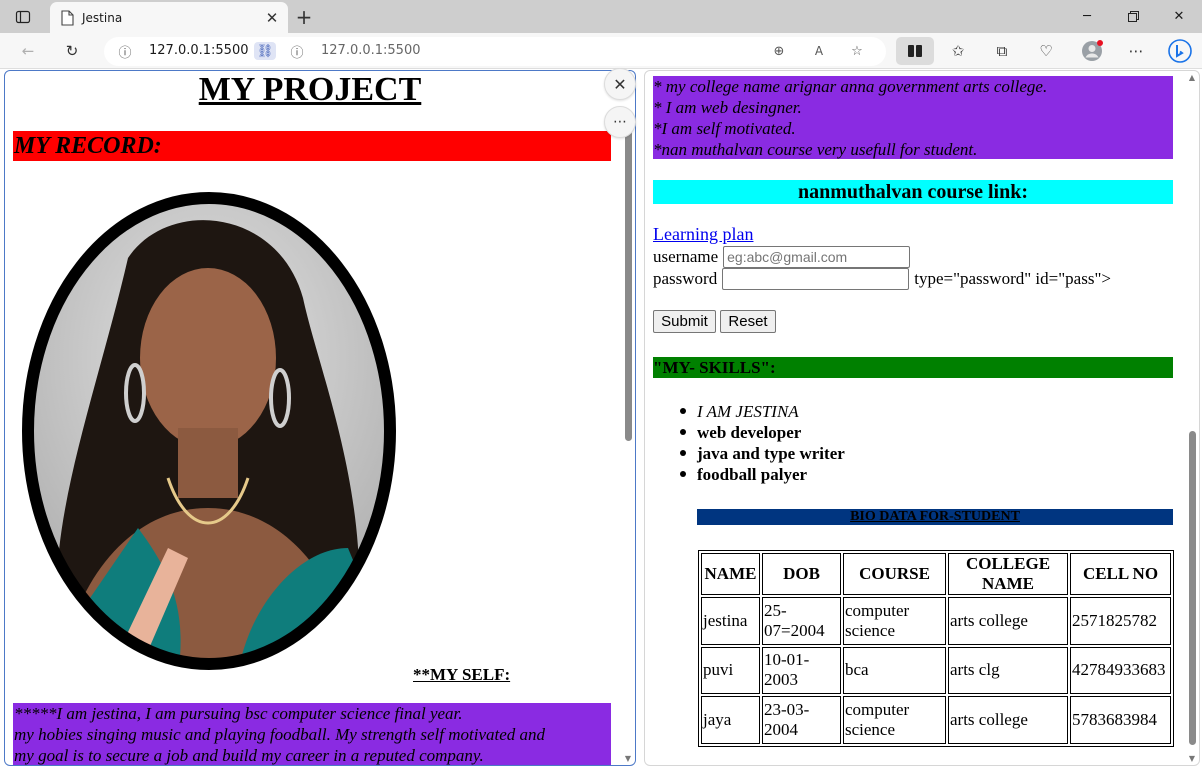 The height and width of the screenshot is (768, 1202). What do you see at coordinates (272, 18) in the screenshot?
I see `close-tab-icon: ✕` at bounding box center [272, 18].